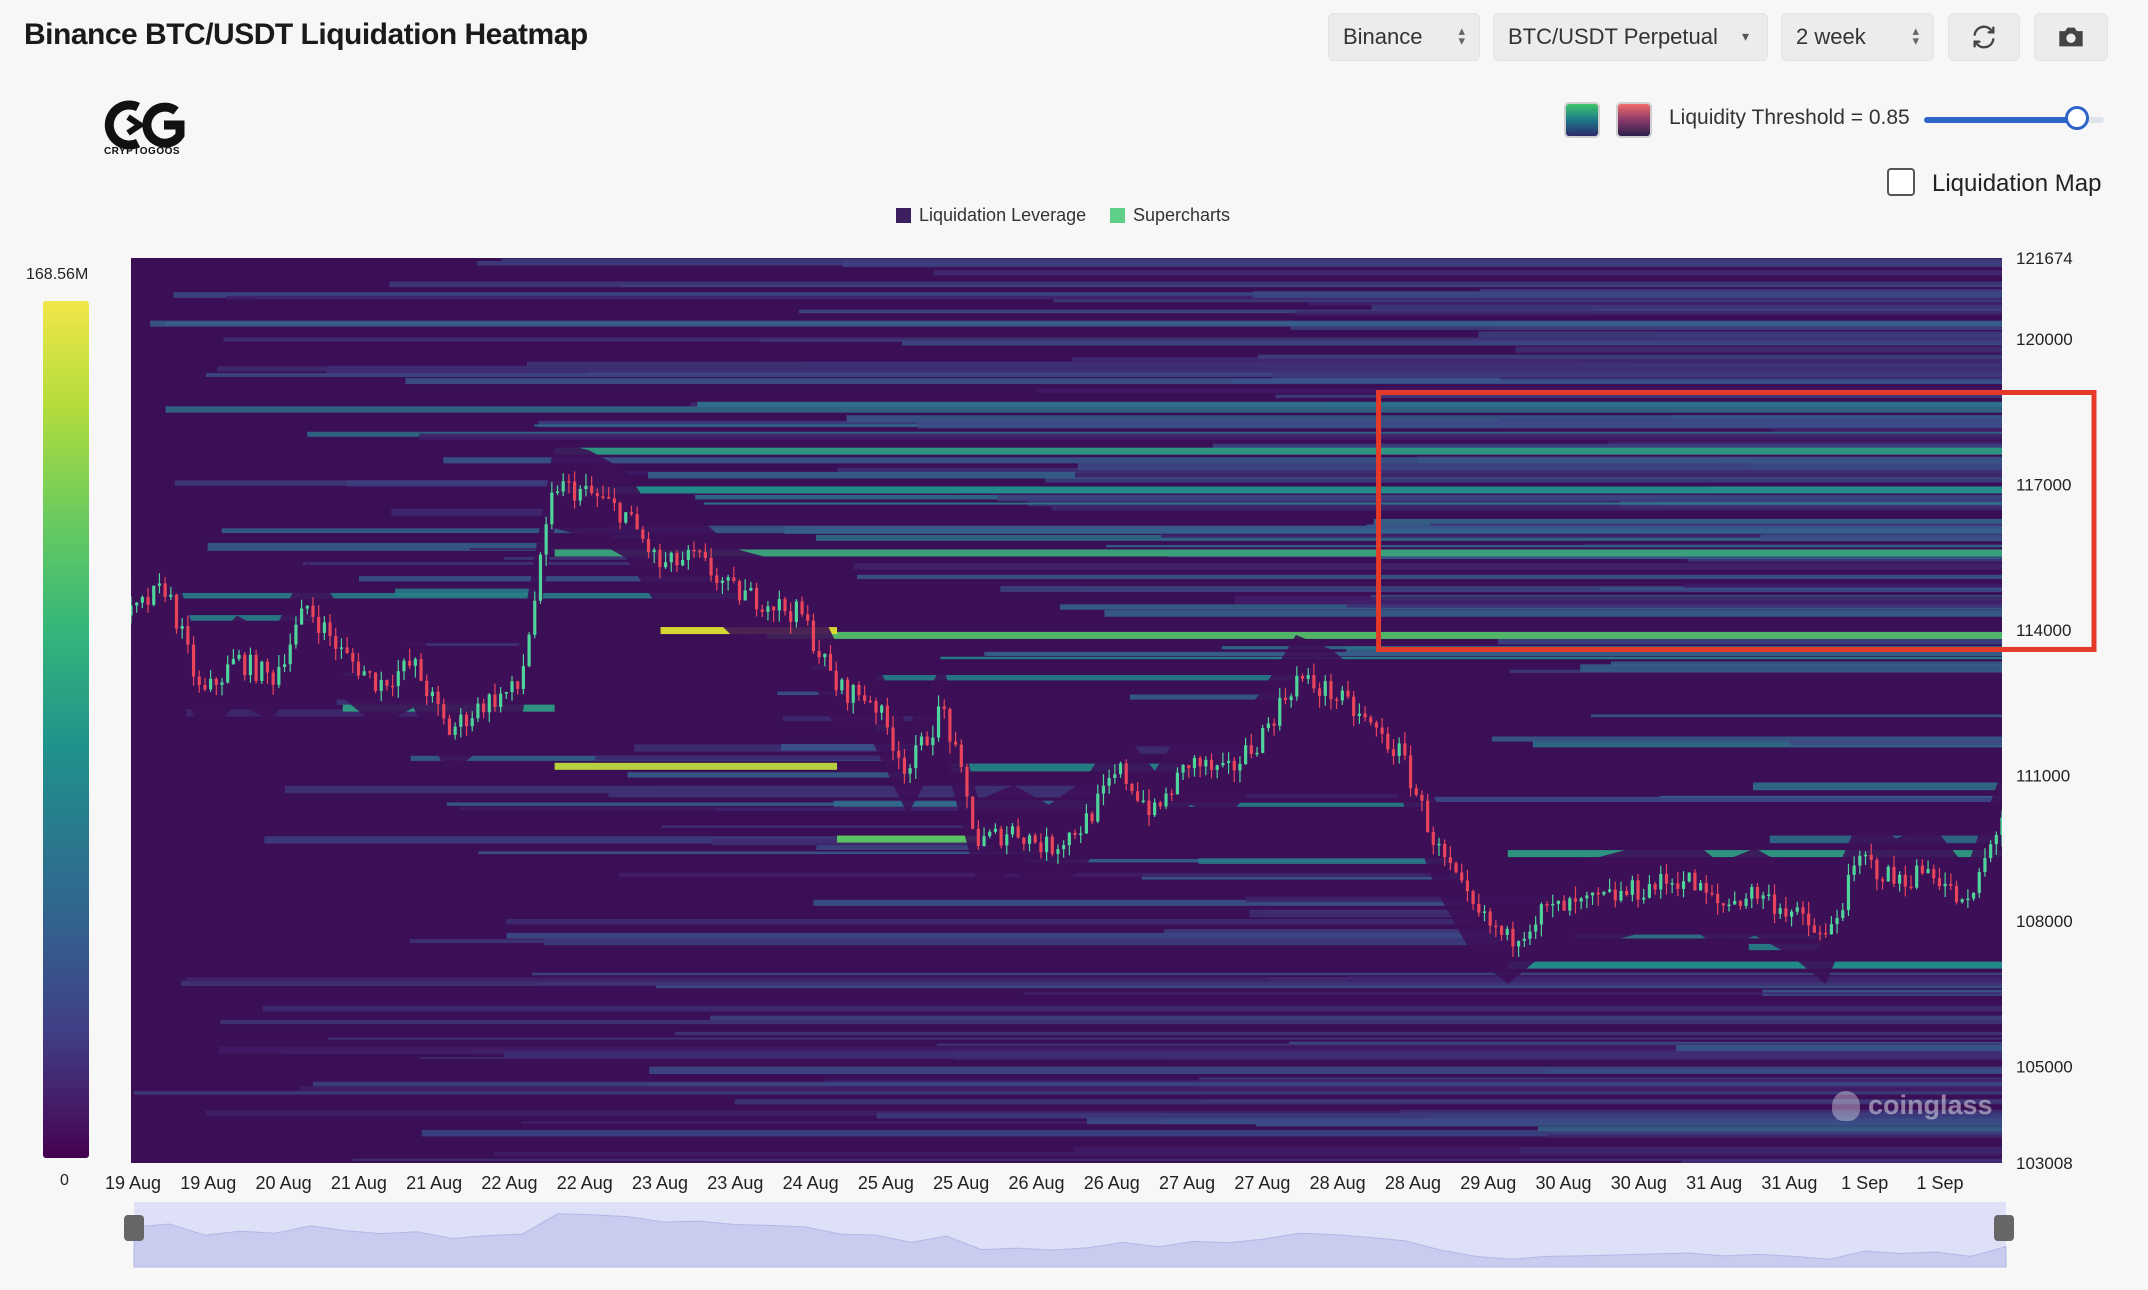  Describe the element at coordinates (1383, 36) in the screenshot. I see `exchange-select-value: Binance` at that location.